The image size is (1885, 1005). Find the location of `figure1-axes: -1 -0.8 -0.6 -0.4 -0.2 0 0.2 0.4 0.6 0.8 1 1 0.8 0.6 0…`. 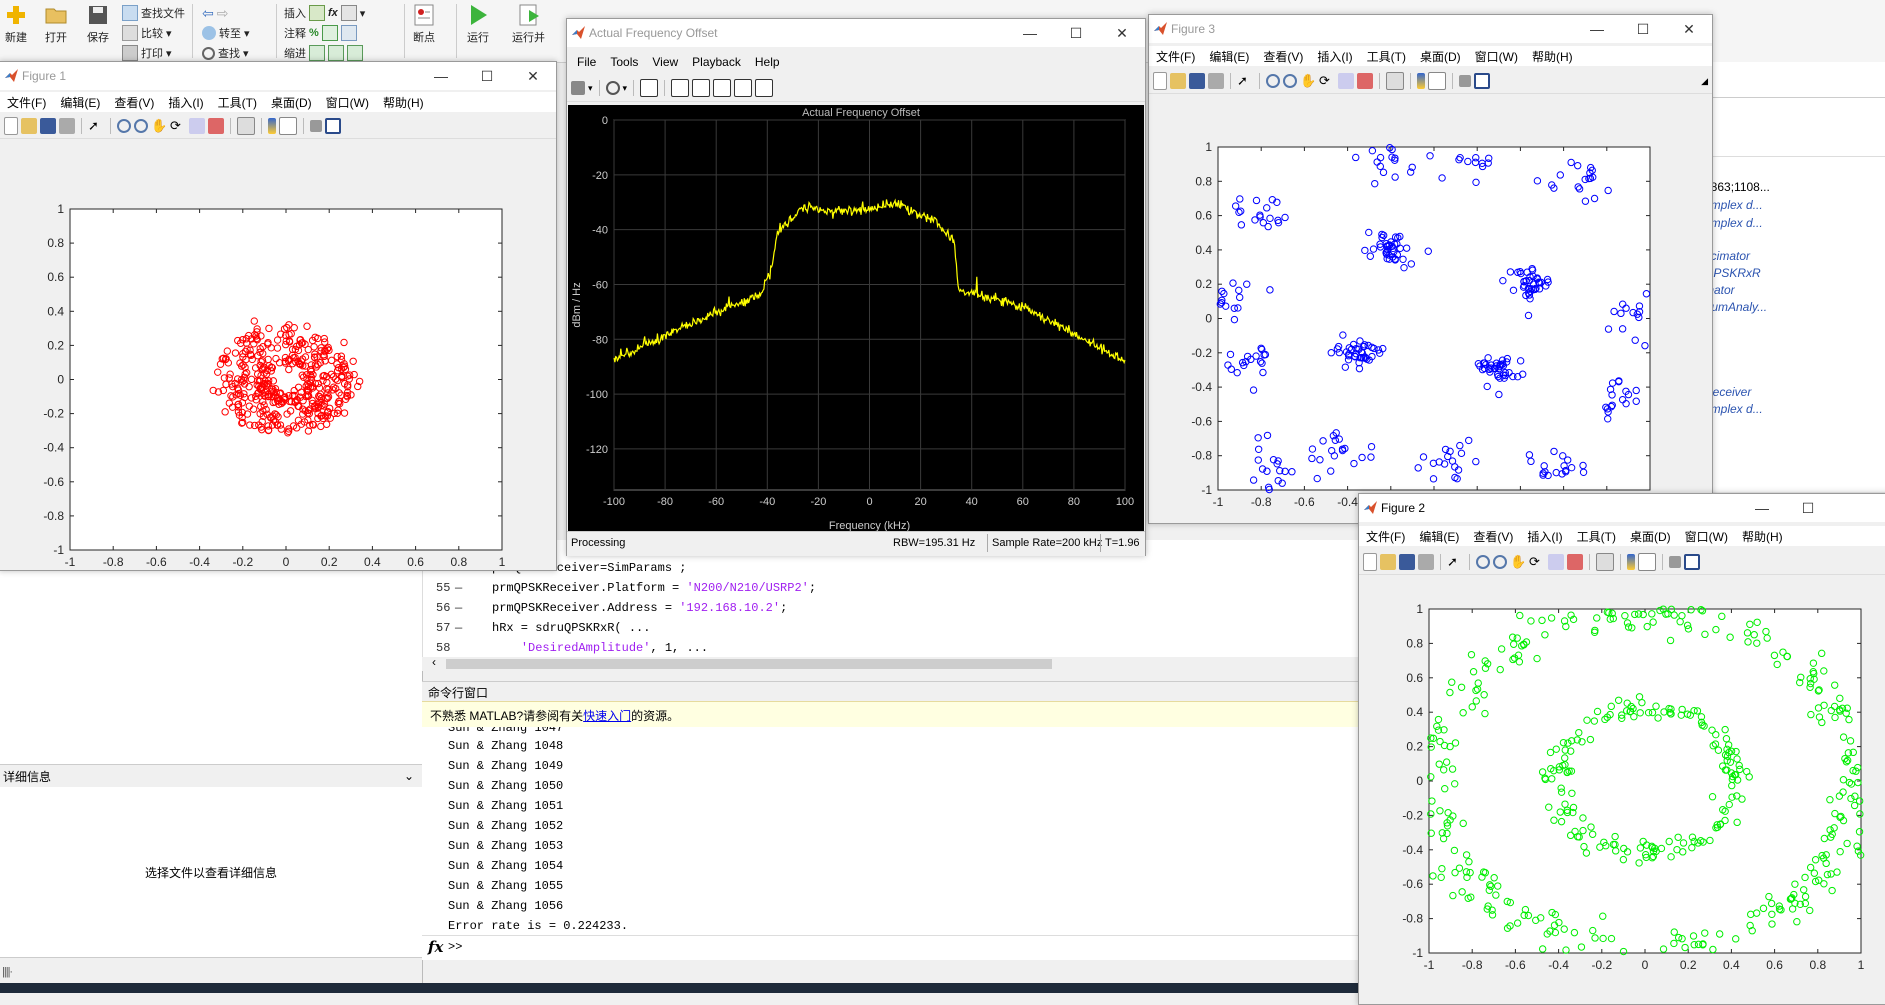

figure1-axes: -1 -0.8 -0.6 -0.4 -0.2 0 0.2 0.4 0.6 0.8 1 1 0.8 0.6 0… is located at coordinates (278, 355).